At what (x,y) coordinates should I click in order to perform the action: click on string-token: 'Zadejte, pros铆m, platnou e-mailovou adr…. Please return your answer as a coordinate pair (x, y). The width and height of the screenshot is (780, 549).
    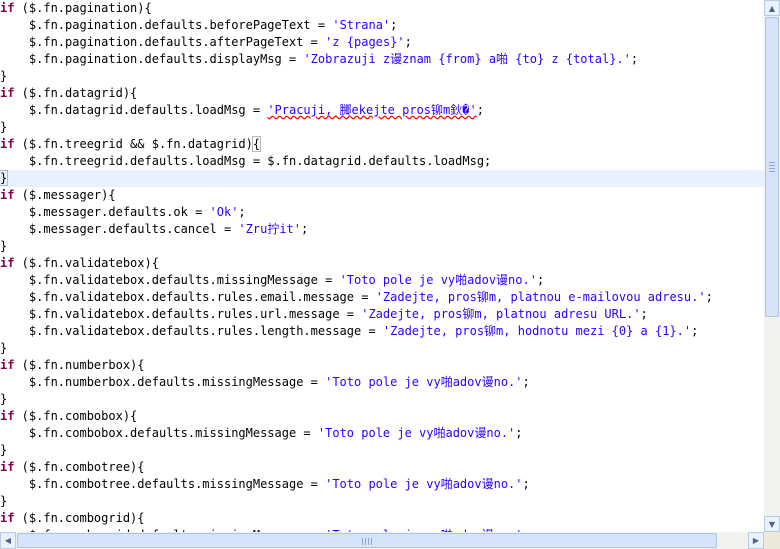
    Looking at the image, I should click on (540, 297).